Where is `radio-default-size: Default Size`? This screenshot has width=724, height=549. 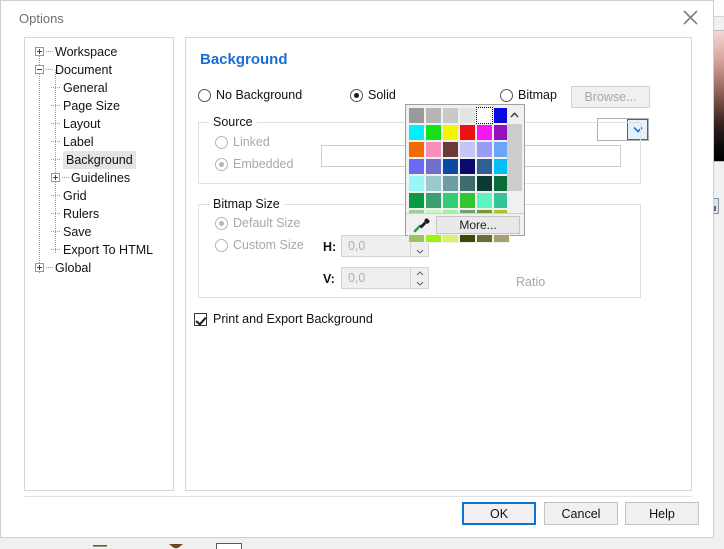
radio-default-size: Default Size is located at coordinates (257, 223).